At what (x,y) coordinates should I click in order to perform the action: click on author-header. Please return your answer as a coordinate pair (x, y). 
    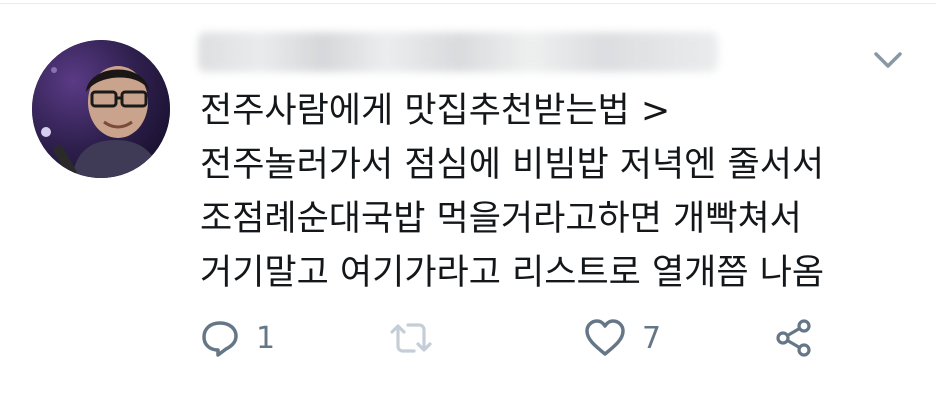
    Looking at the image, I should click on (470, 52).